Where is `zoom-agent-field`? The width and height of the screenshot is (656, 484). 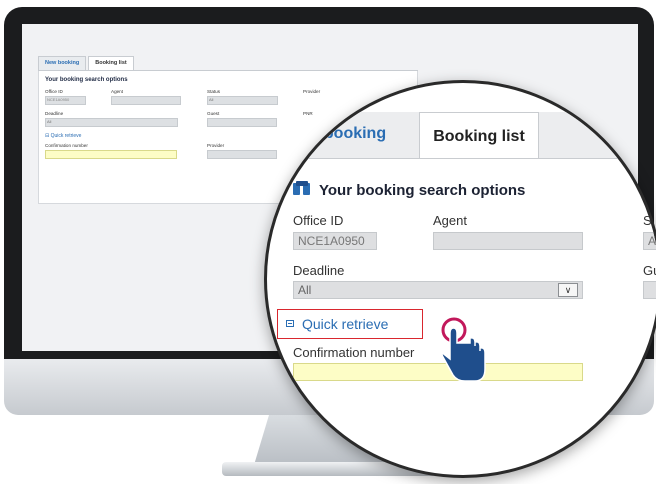
zoom-agent-field is located at coordinates (508, 241).